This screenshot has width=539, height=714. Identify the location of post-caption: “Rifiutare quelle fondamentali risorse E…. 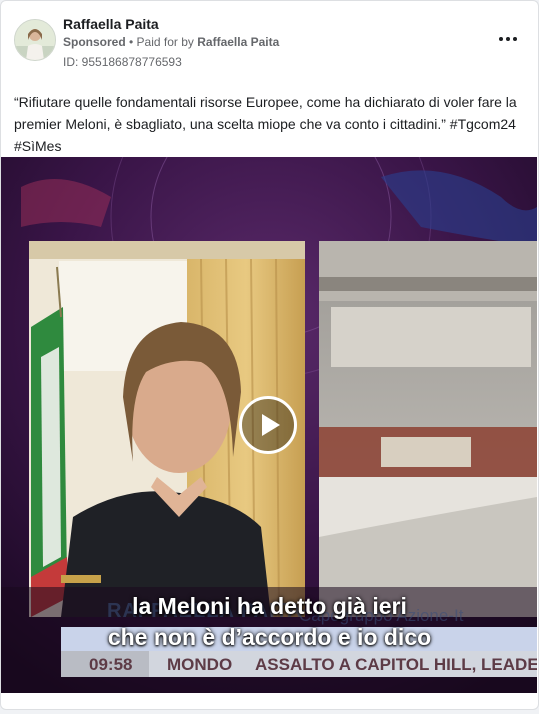
(271, 124).